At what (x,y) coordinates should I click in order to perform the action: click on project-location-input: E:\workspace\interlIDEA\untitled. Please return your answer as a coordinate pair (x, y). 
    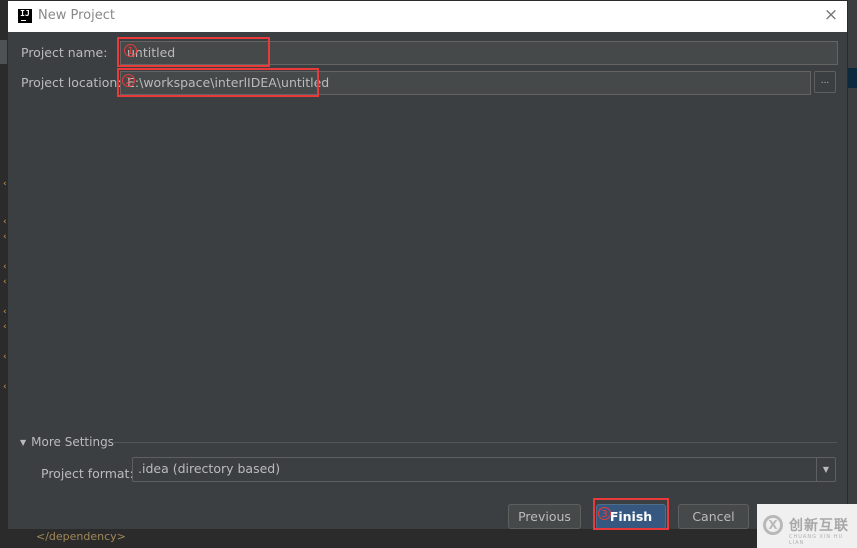
    Looking at the image, I should click on (465, 83).